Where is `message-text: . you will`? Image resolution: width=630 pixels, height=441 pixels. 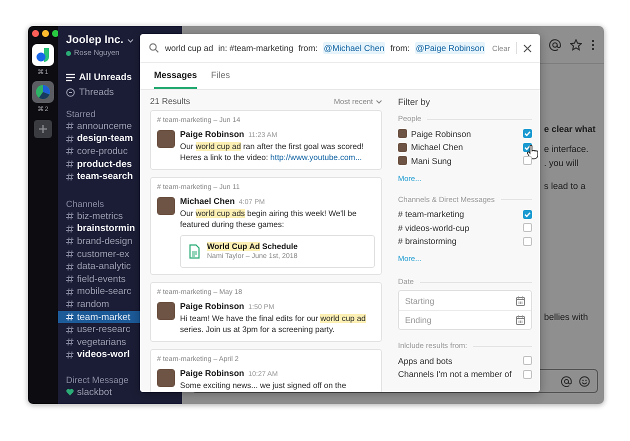
message-text: . you will is located at coordinates (562, 163).